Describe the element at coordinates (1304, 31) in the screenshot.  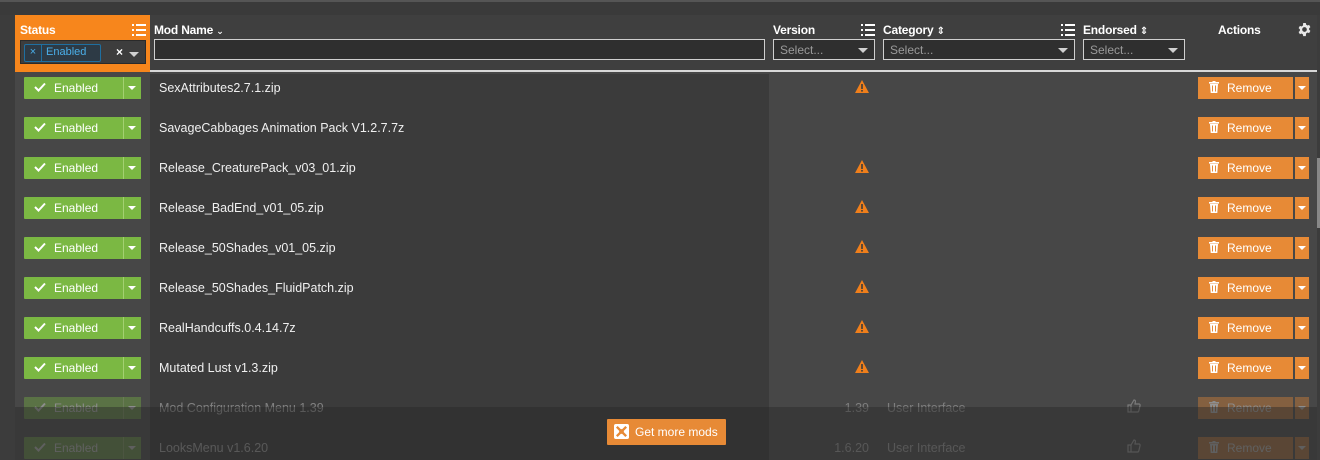
I see `gear-icon` at that location.